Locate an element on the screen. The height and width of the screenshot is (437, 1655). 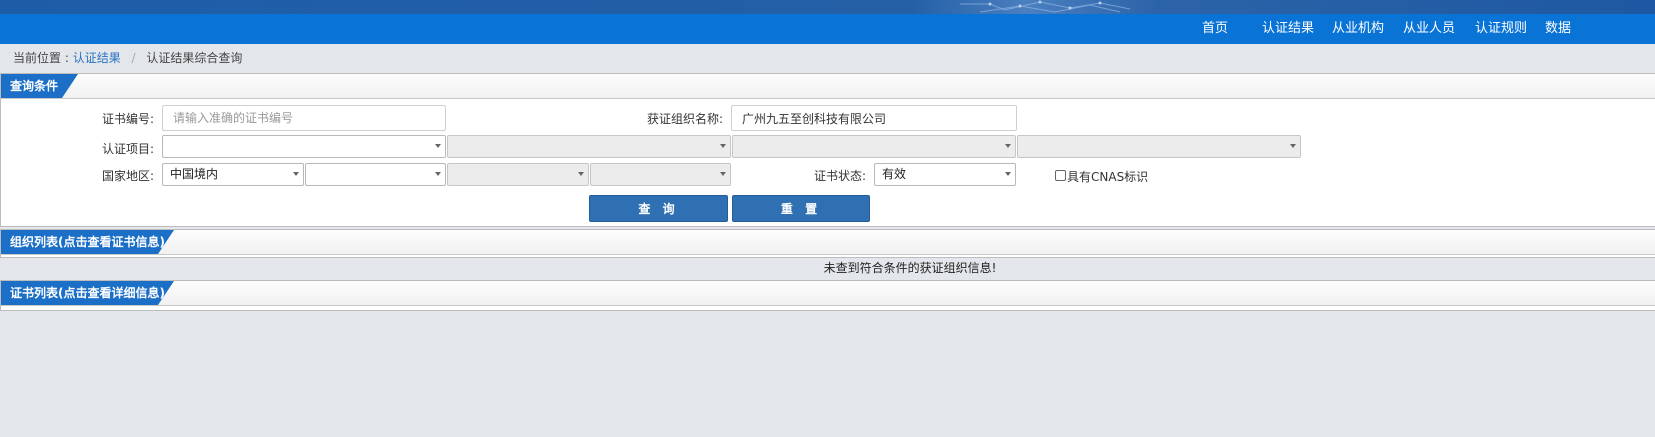
nav-item-rules: 认证规则 is located at coordinates (1501, 29).